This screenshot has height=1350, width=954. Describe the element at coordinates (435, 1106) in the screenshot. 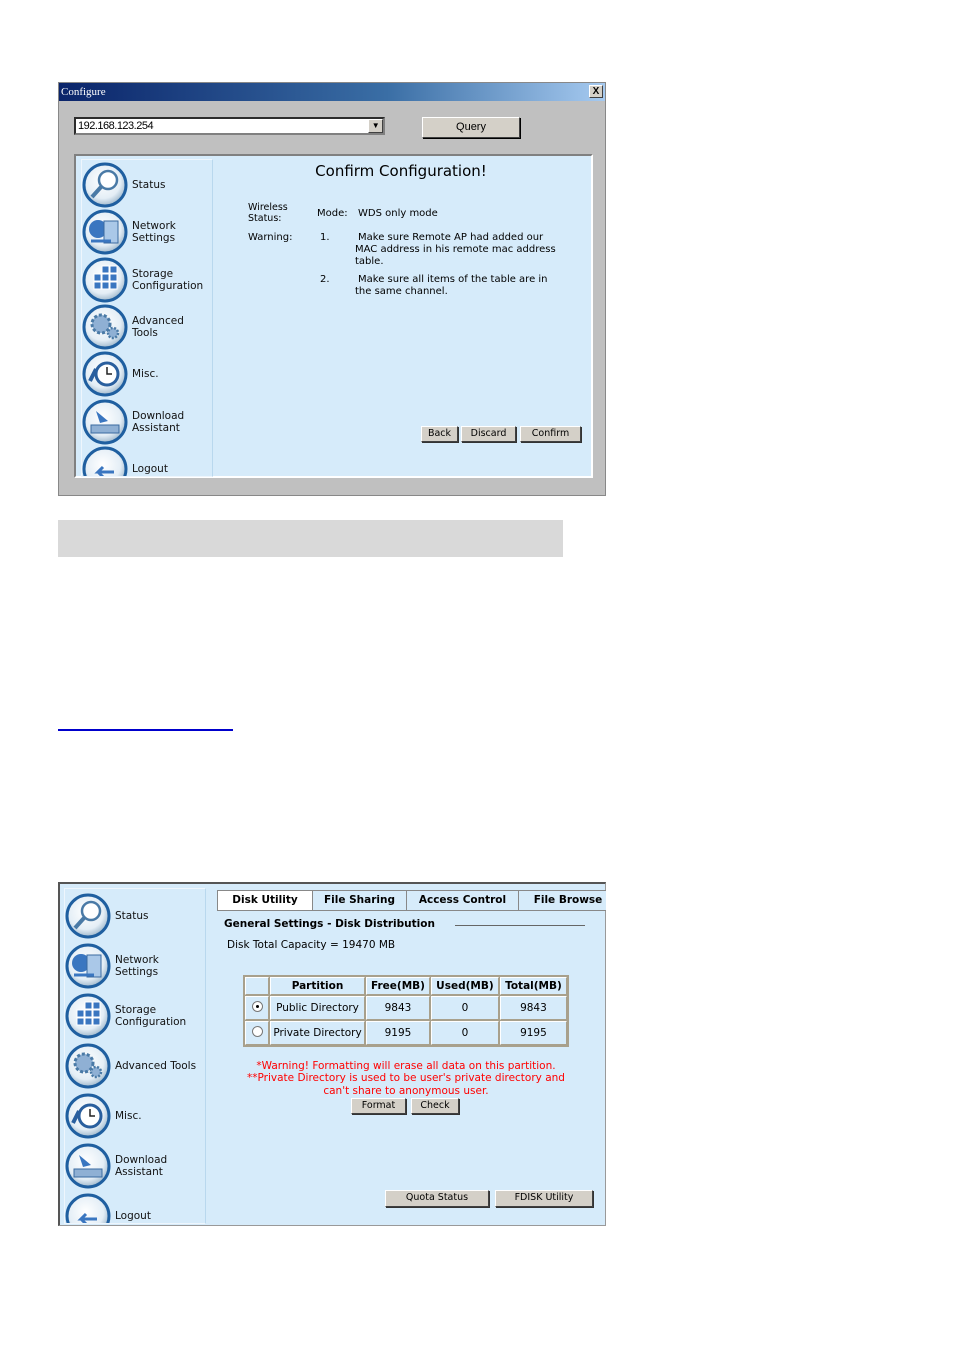

I see `check-button: Check` at that location.